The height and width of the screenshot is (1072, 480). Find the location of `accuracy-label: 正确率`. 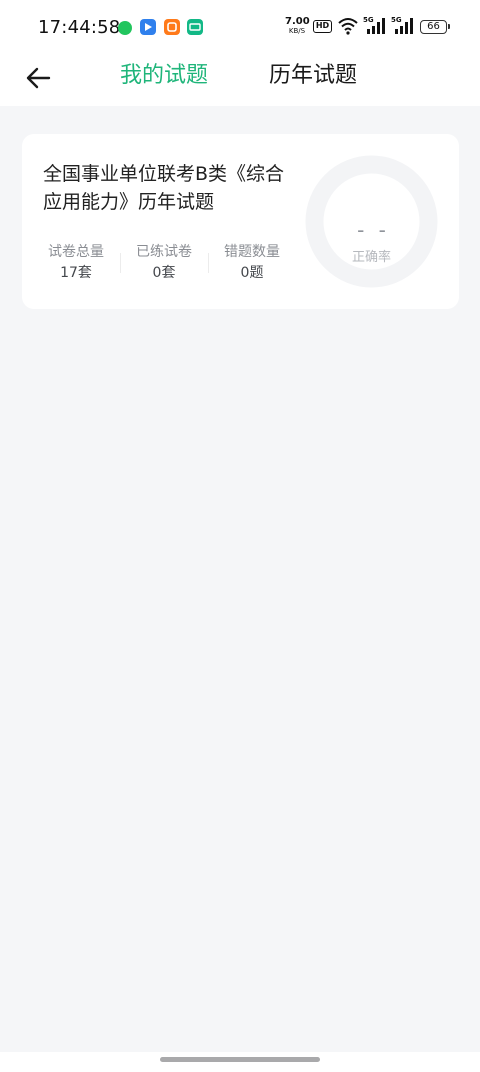

accuracy-label: 正确率 is located at coordinates (371, 257).